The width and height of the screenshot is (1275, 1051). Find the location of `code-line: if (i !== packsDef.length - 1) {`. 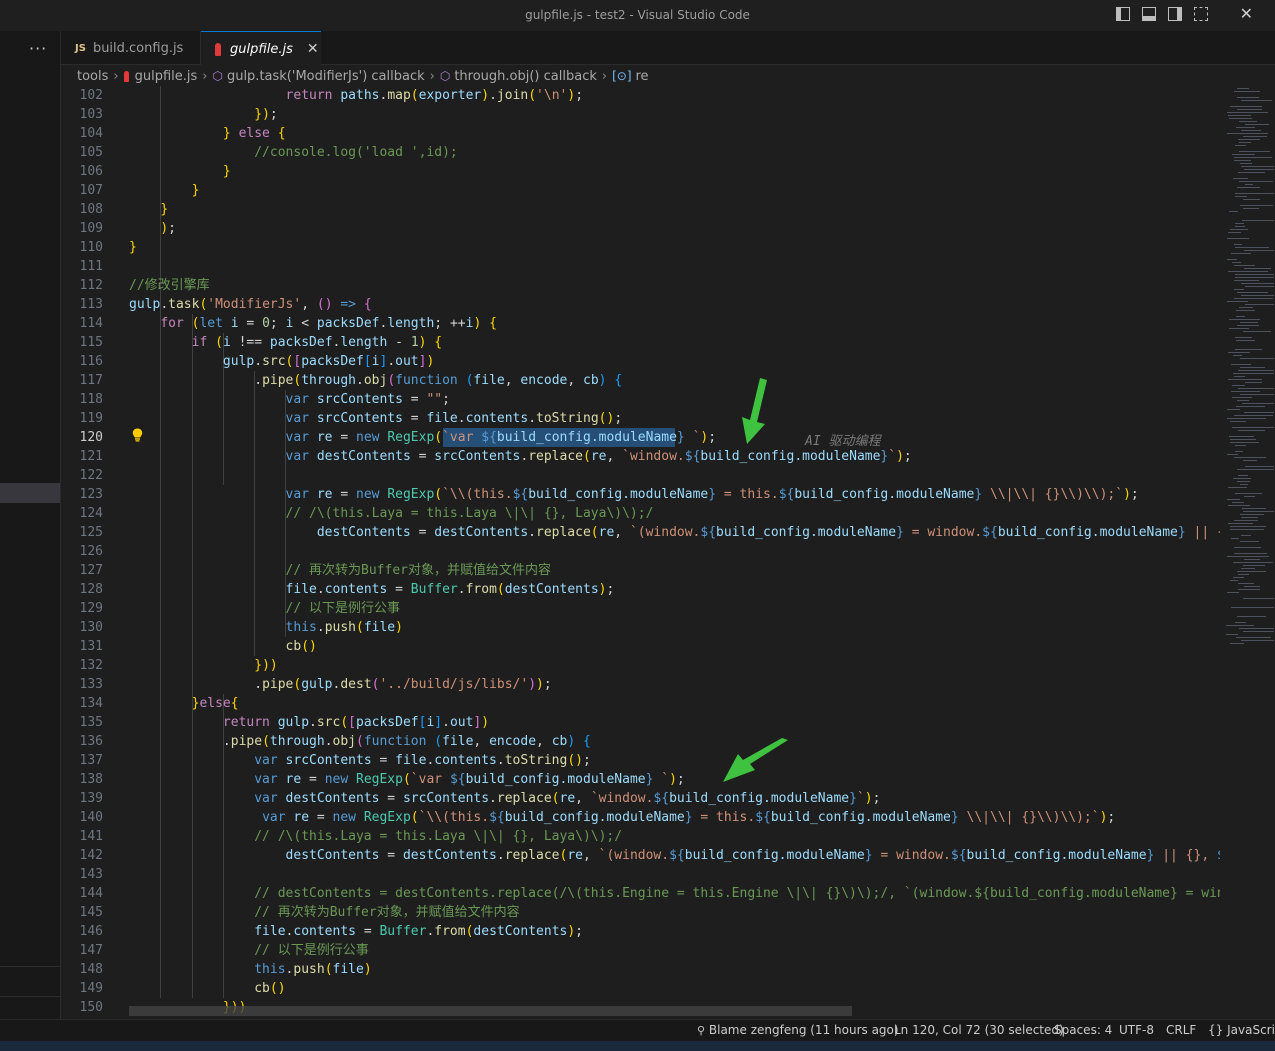

code-line: if (i !== packsDef.length - 1) { is located at coordinates (286, 342).